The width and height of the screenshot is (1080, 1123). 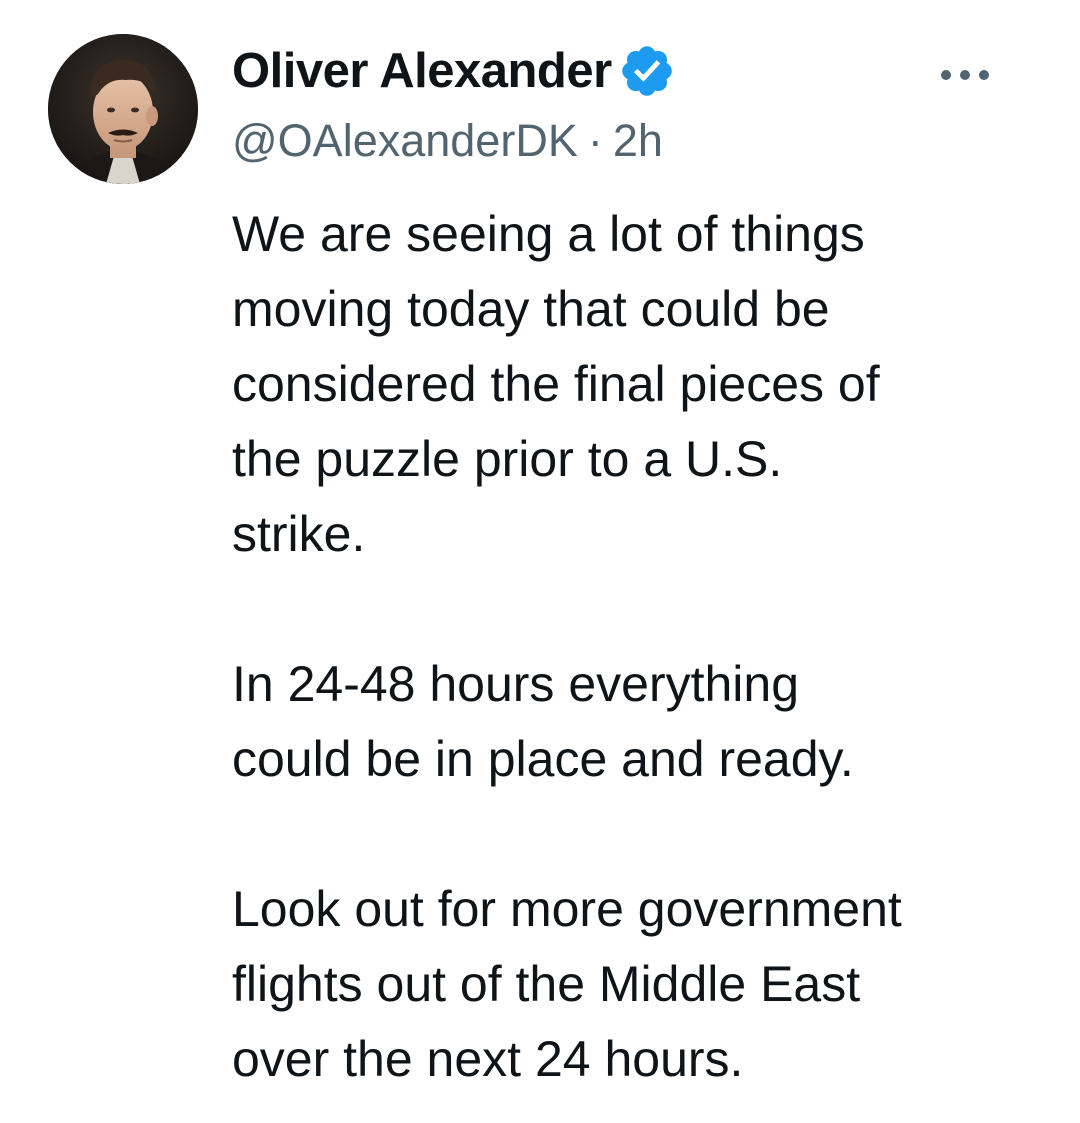 I want to click on tweet-timestamp: 2h, so click(x=638, y=141).